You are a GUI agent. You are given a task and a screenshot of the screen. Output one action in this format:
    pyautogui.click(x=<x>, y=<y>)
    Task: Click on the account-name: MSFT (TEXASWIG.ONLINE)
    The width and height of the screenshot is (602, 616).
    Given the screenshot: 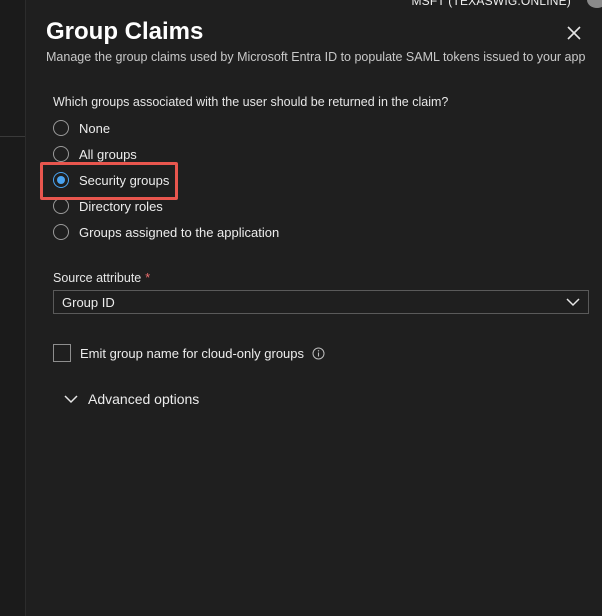 What is the action you would take?
    pyautogui.click(x=491, y=4)
    